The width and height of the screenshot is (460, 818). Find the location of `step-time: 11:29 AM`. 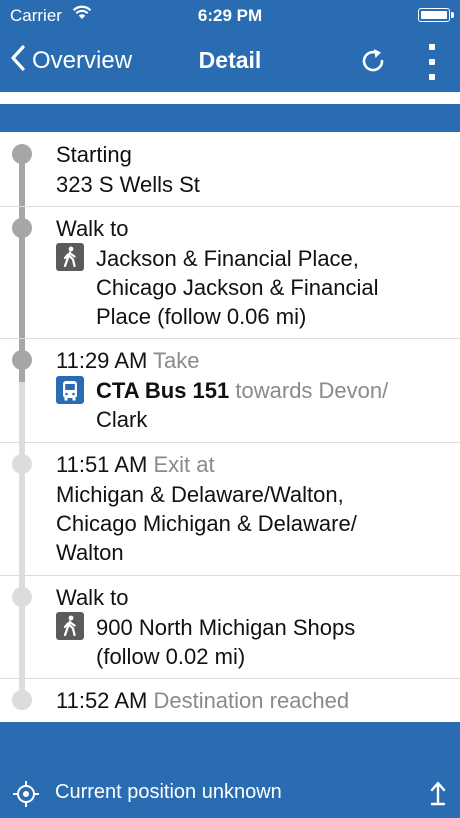

step-time: 11:29 AM is located at coordinates (102, 360).